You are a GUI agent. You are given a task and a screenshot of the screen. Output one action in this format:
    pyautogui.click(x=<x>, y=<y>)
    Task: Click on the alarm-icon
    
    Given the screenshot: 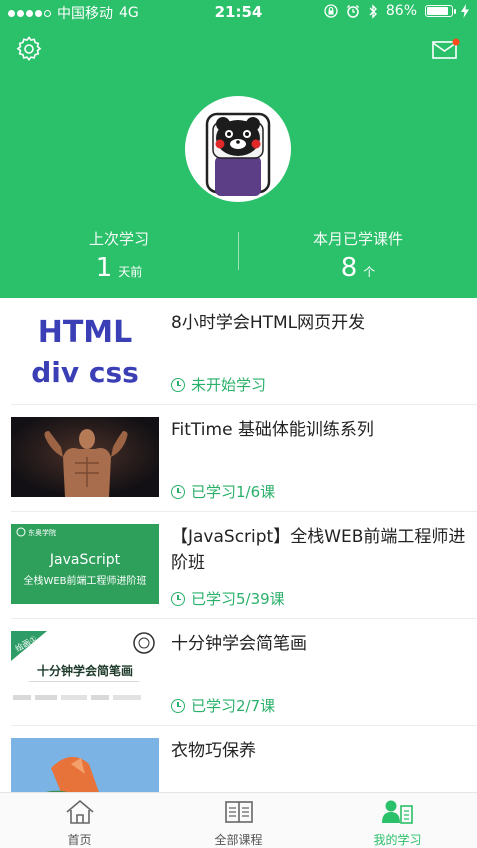 What is the action you would take?
    pyautogui.click(x=352, y=11)
    